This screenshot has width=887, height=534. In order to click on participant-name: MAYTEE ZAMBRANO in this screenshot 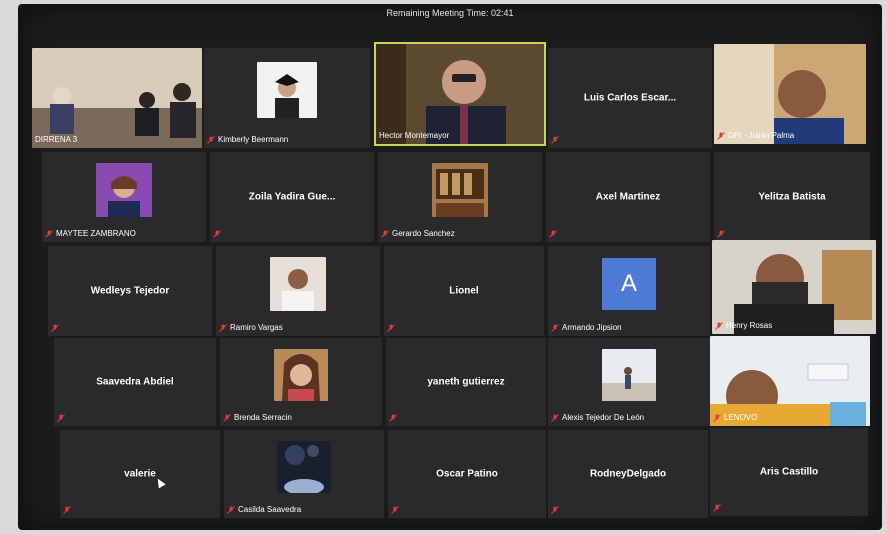, I will do `click(96, 233)`.